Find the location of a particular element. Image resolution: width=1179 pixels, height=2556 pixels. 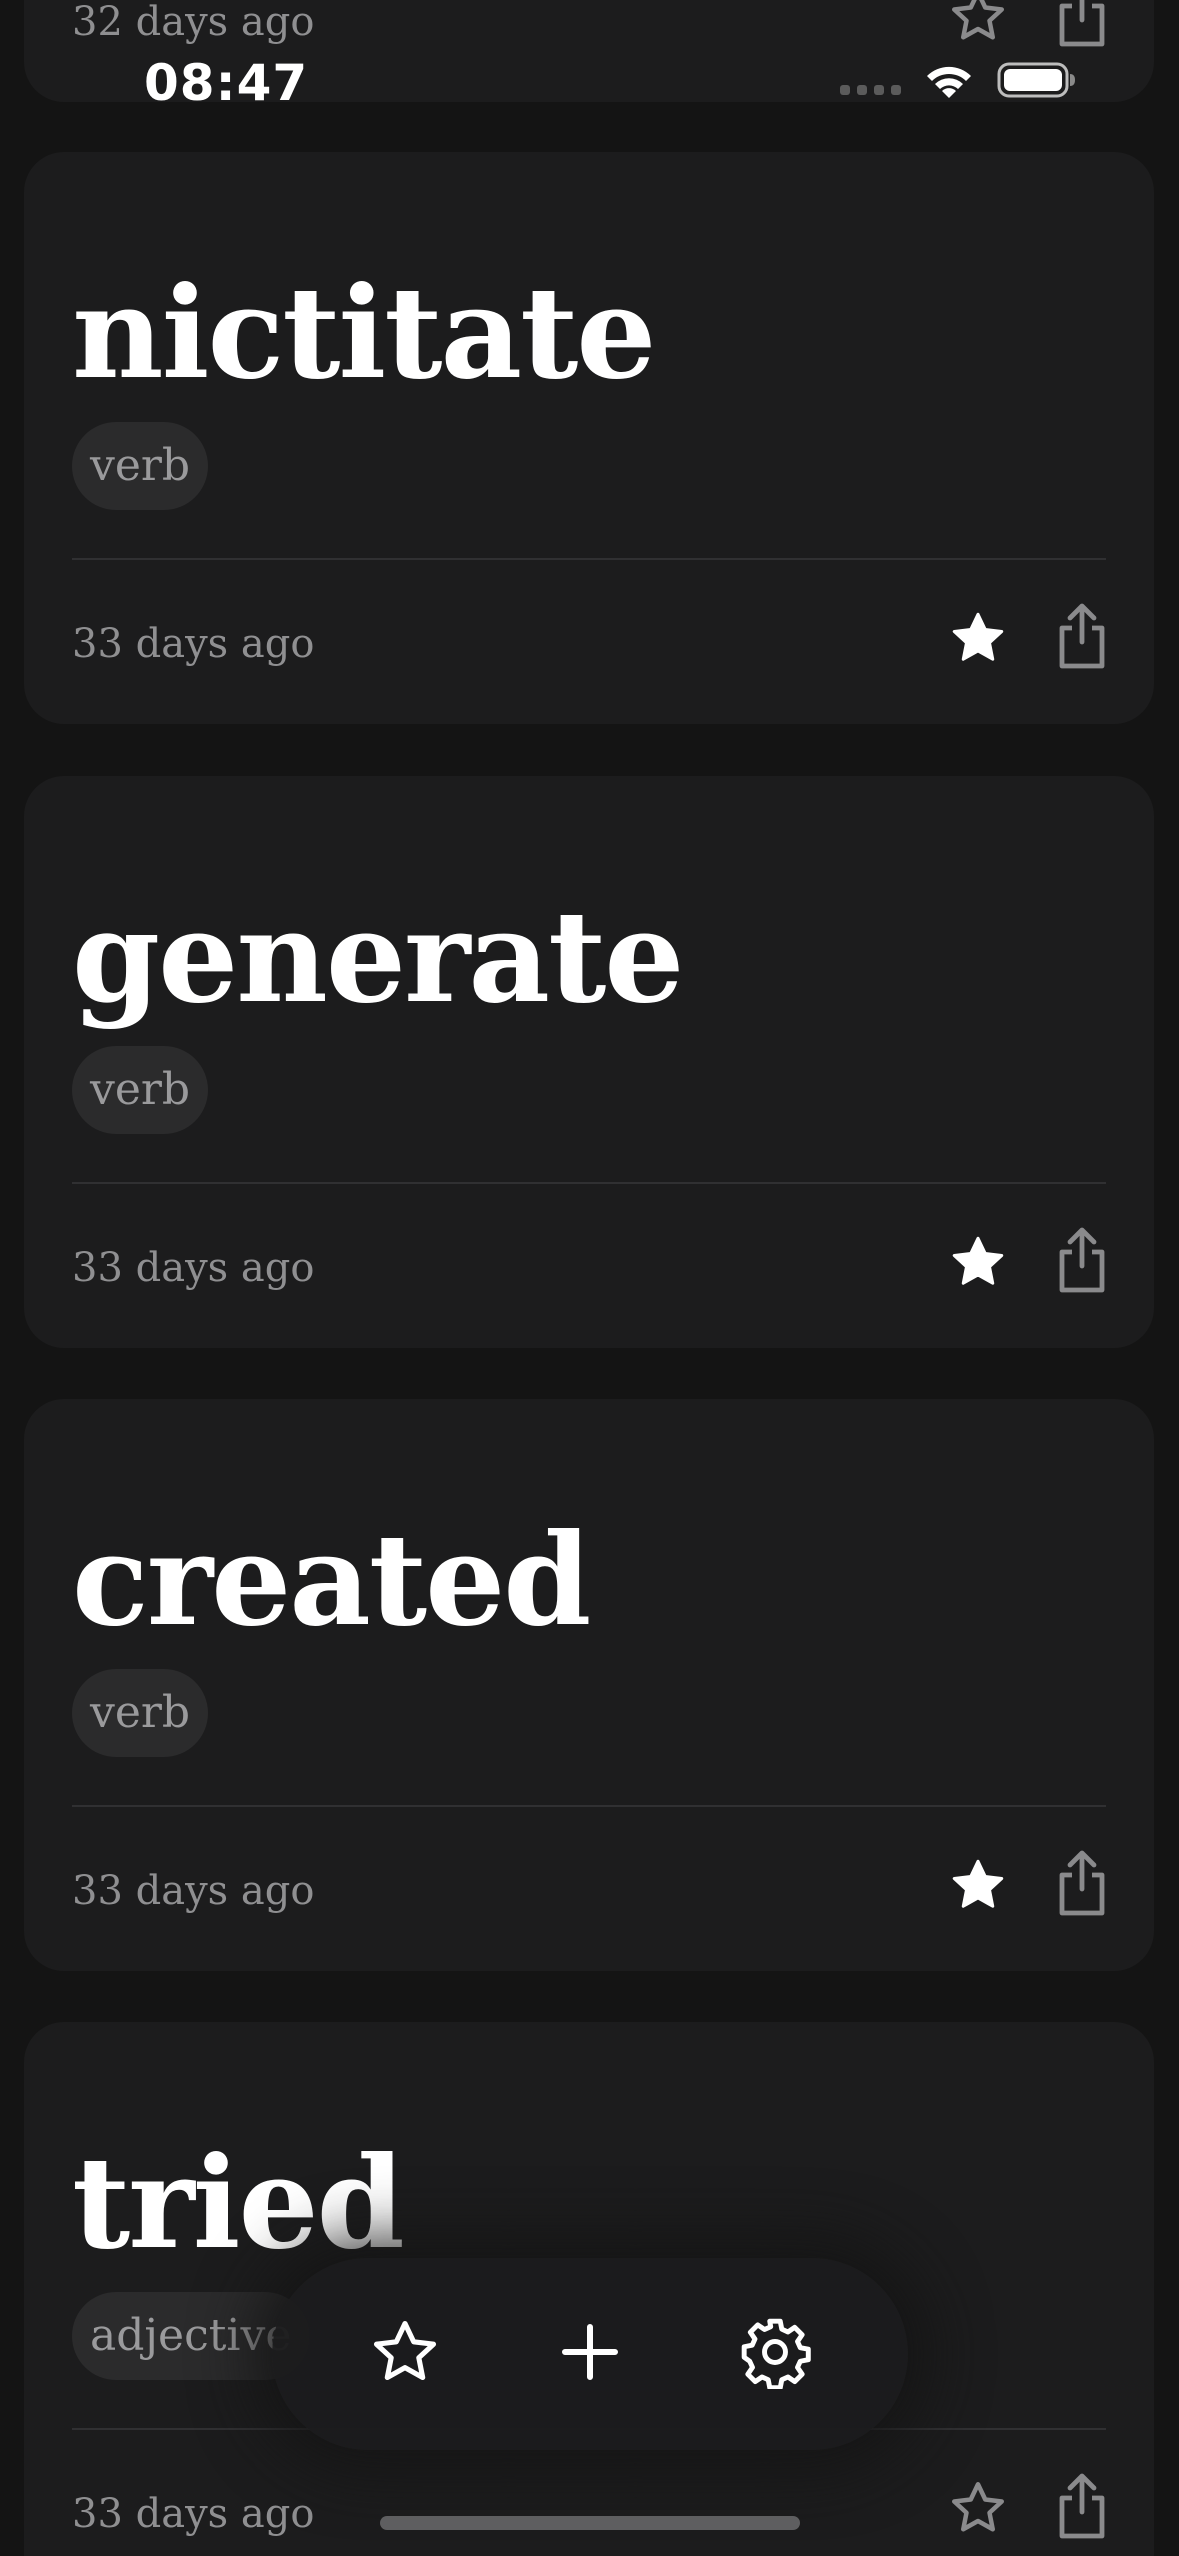

add-word-button is located at coordinates (590, 2354).